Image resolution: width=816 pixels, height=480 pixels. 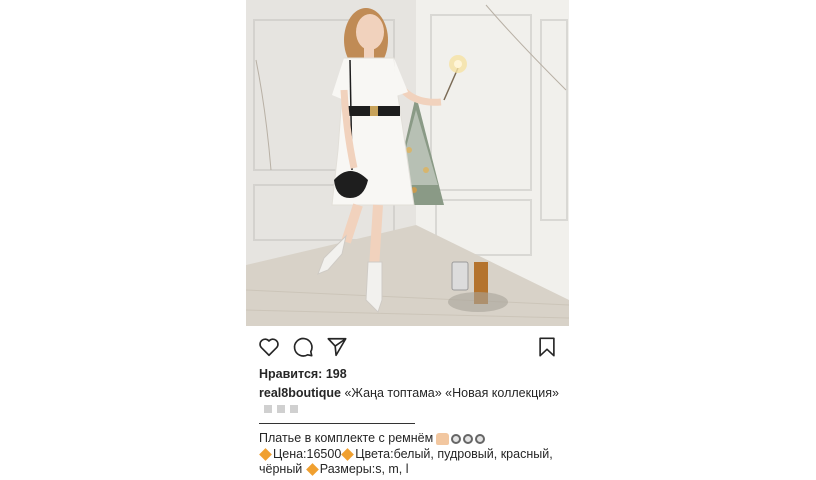 What do you see at coordinates (303, 374) in the screenshot?
I see `likes-count: Нравится: 198` at bounding box center [303, 374].